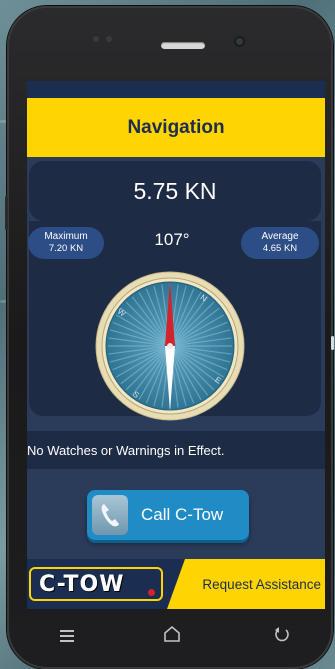  What do you see at coordinates (280, 248) in the screenshot?
I see `avg-speed-value: 4.65 KN` at bounding box center [280, 248].